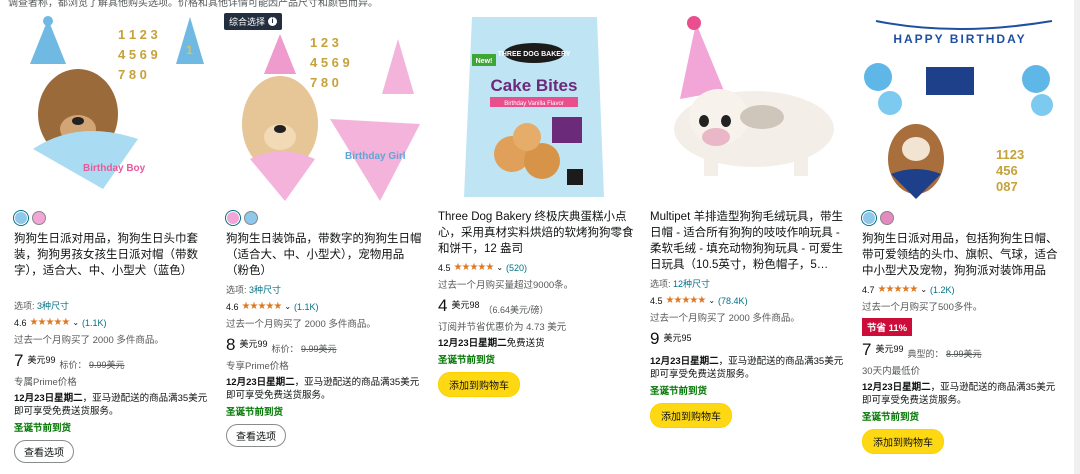  Describe the element at coordinates (960, 289) in the screenshot. I see `rating-row: 4.7 ★★★★★ ⌄ (1.2K)` at that location.